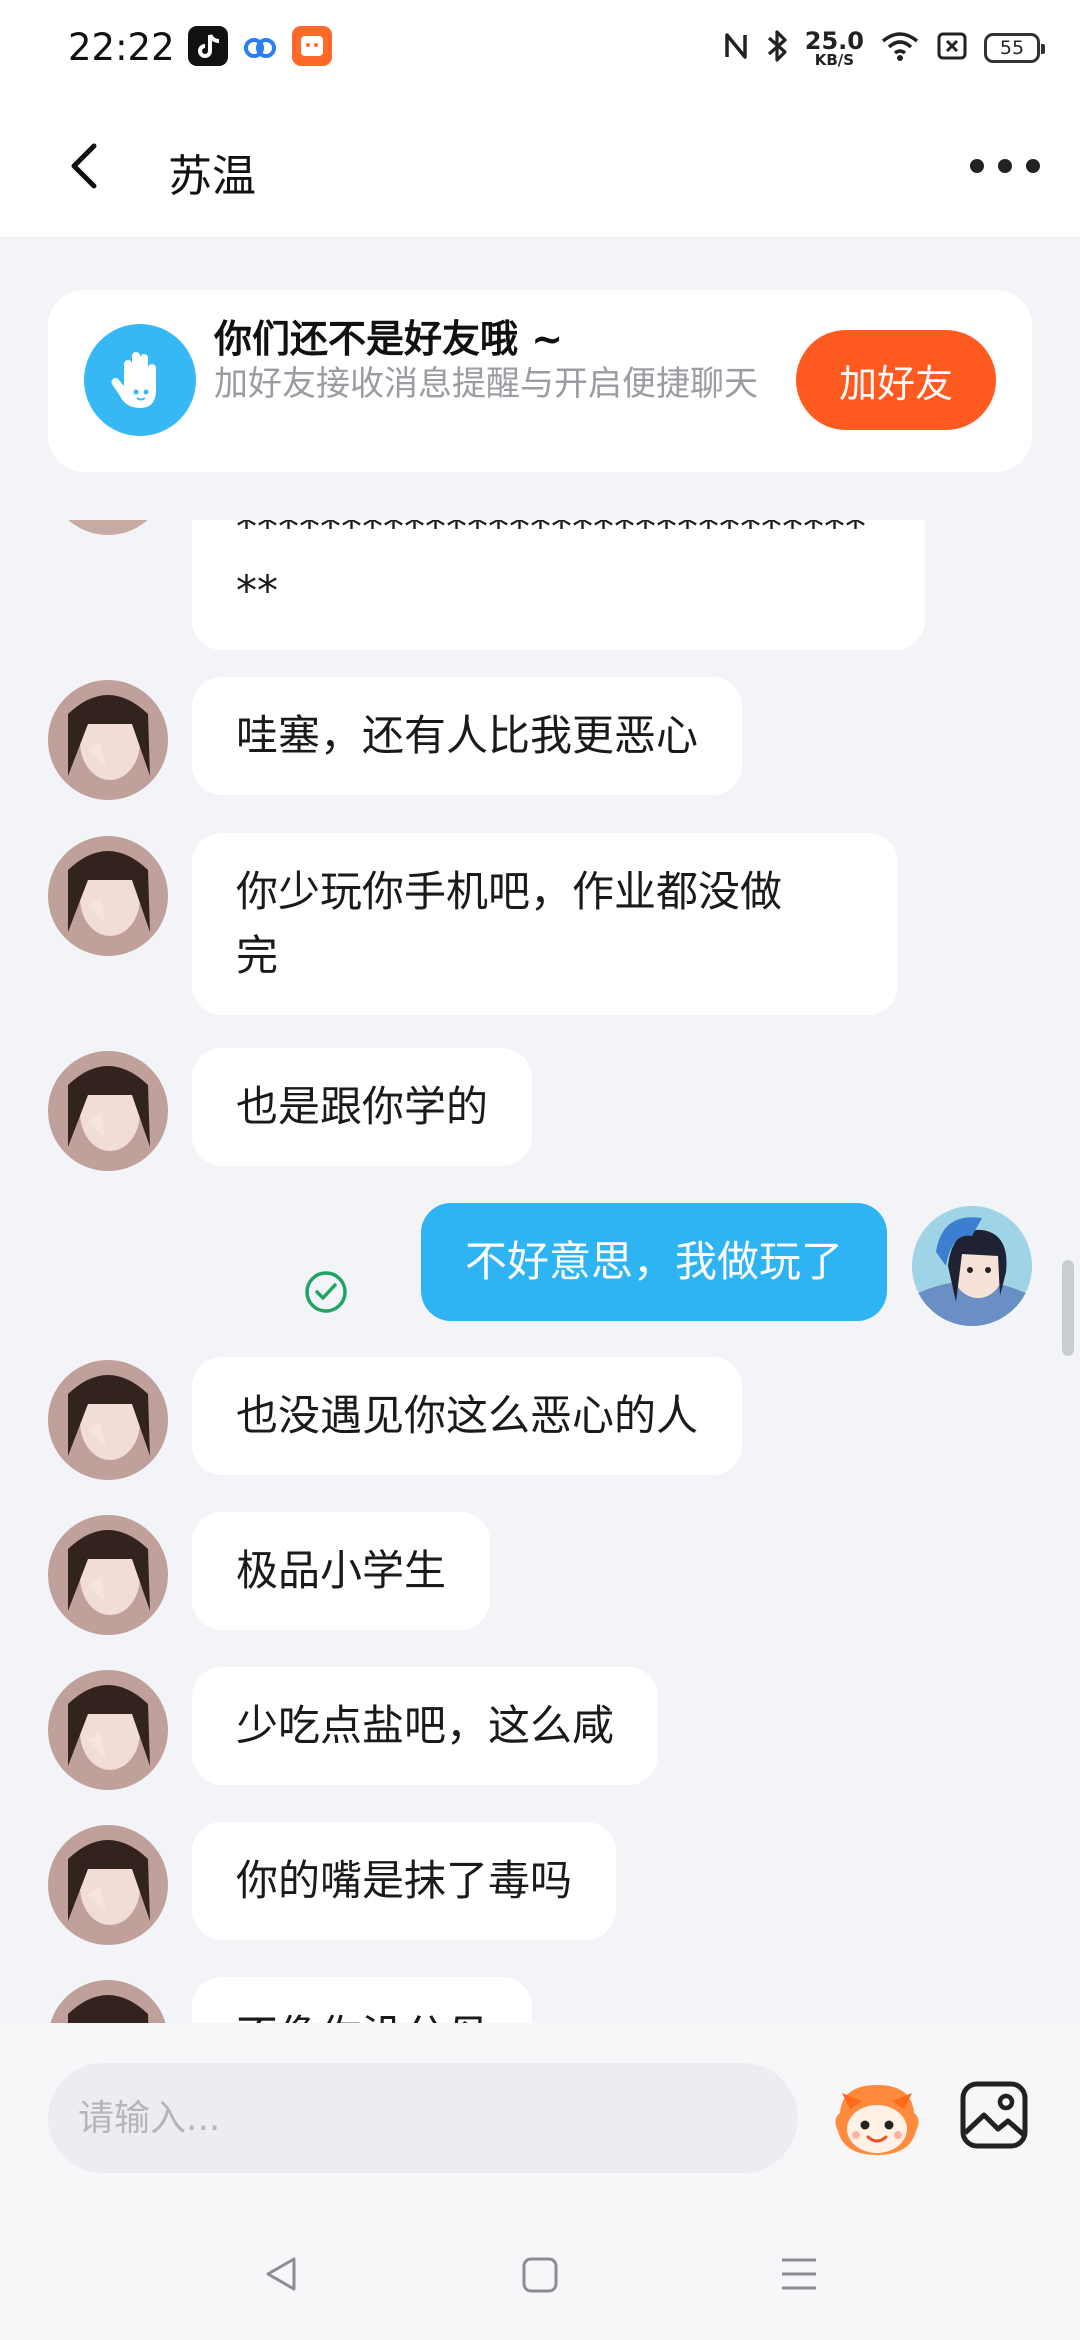 This screenshot has width=1080, height=2340. I want to click on shop-app-icon, so click(312, 46).